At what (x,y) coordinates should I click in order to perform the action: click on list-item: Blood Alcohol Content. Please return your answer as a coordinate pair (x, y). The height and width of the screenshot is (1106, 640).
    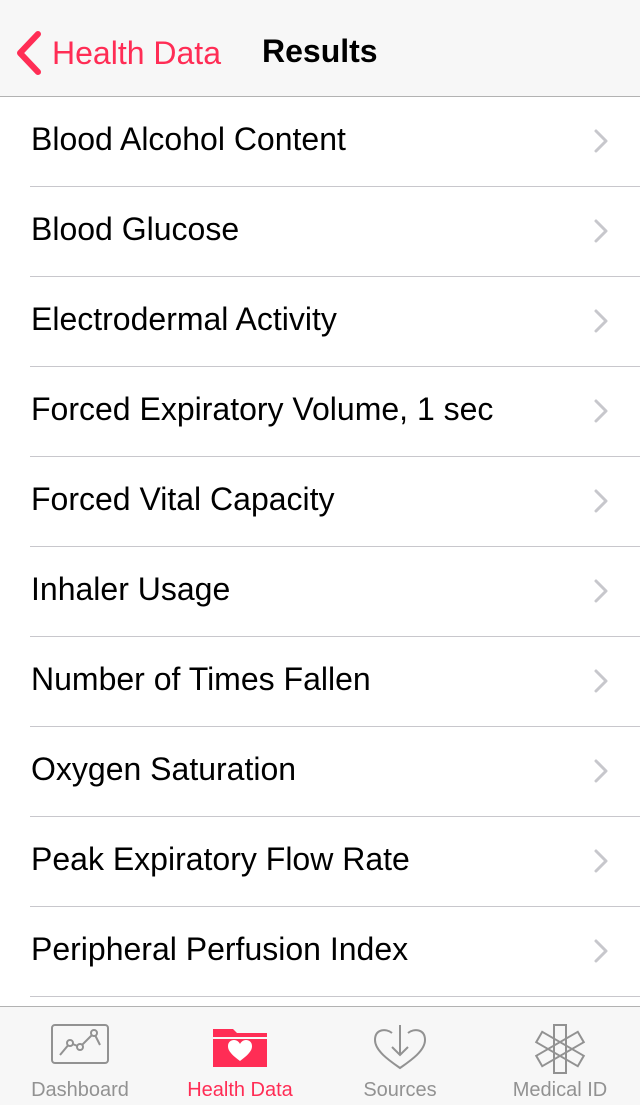
    Looking at the image, I should click on (320, 142).